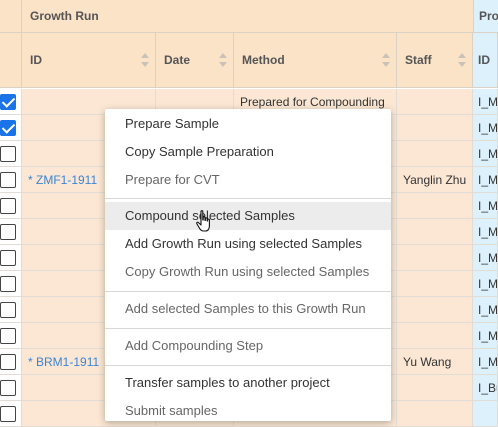 This screenshot has width=498, height=427. Describe the element at coordinates (89, 60) in the screenshot. I see `column-header-id: ID` at that location.